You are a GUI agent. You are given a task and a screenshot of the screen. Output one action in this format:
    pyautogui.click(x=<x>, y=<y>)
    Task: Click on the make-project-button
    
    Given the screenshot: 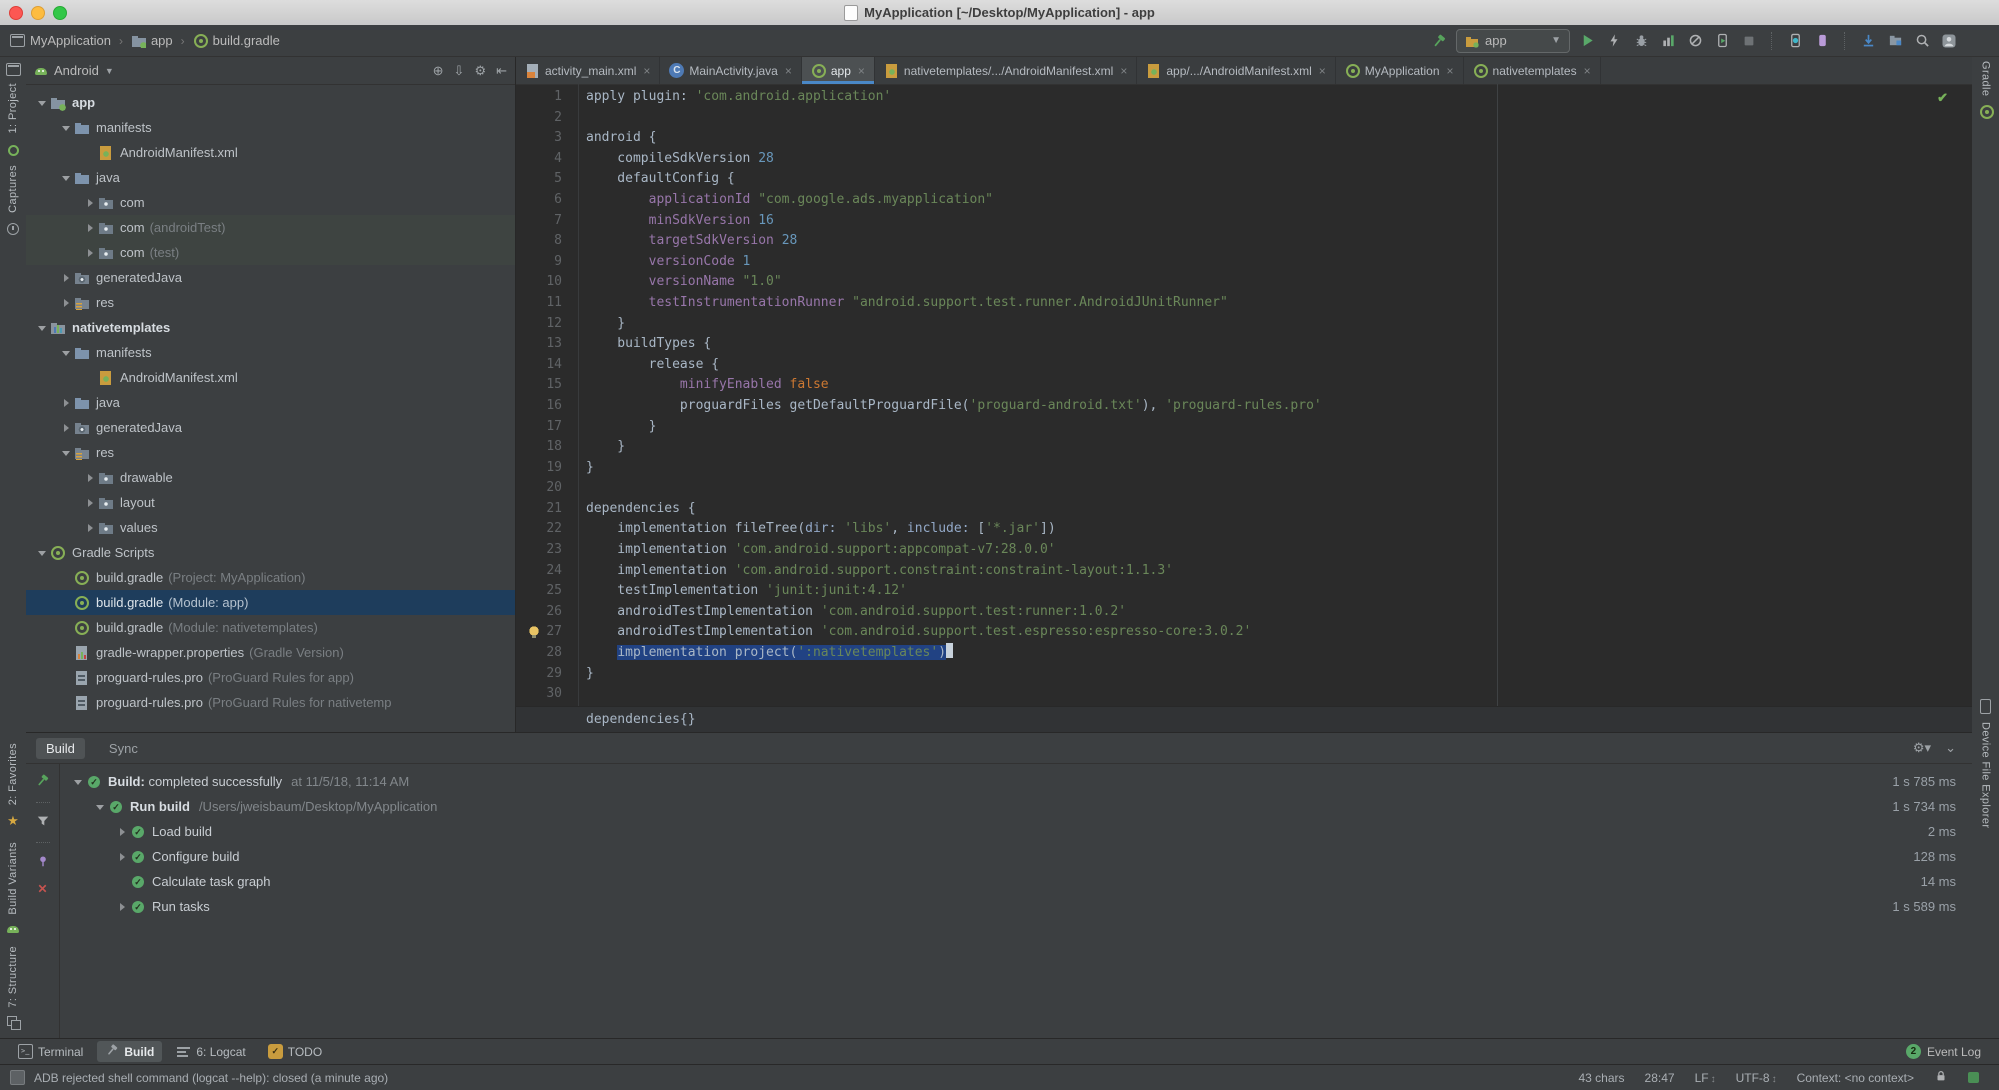 What is the action you would take?
    pyautogui.click(x=1439, y=41)
    